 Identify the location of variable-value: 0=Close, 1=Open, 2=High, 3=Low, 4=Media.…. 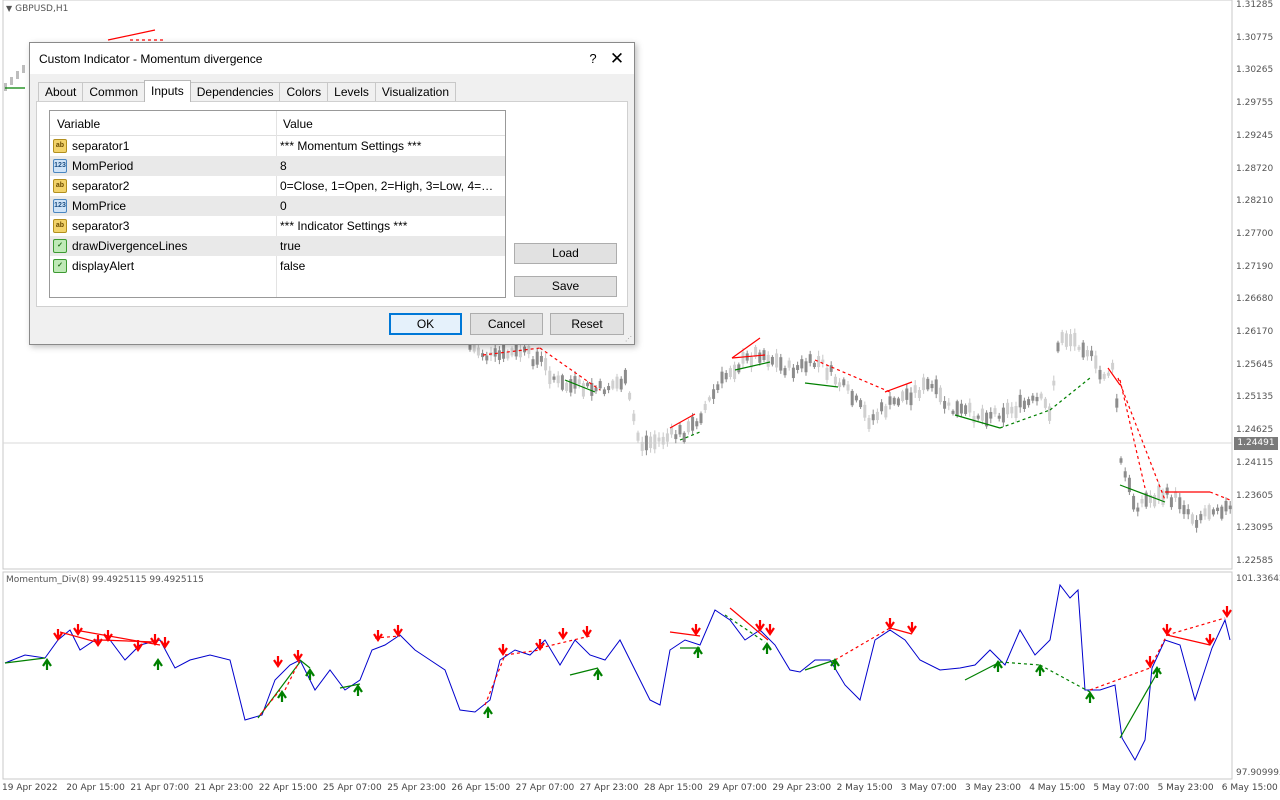
(391, 186).